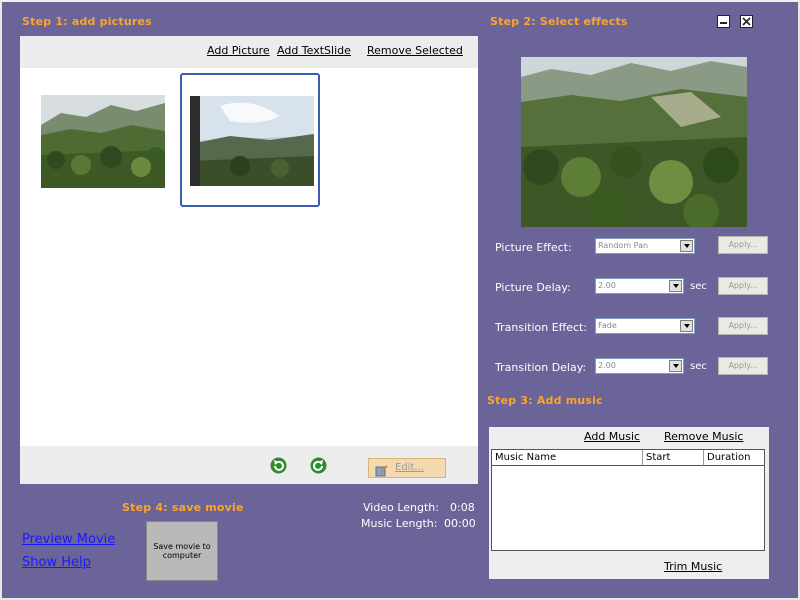 This screenshot has width=800, height=600. What do you see at coordinates (703, 436) in the screenshot?
I see `remove-music-link: Remove Music` at bounding box center [703, 436].